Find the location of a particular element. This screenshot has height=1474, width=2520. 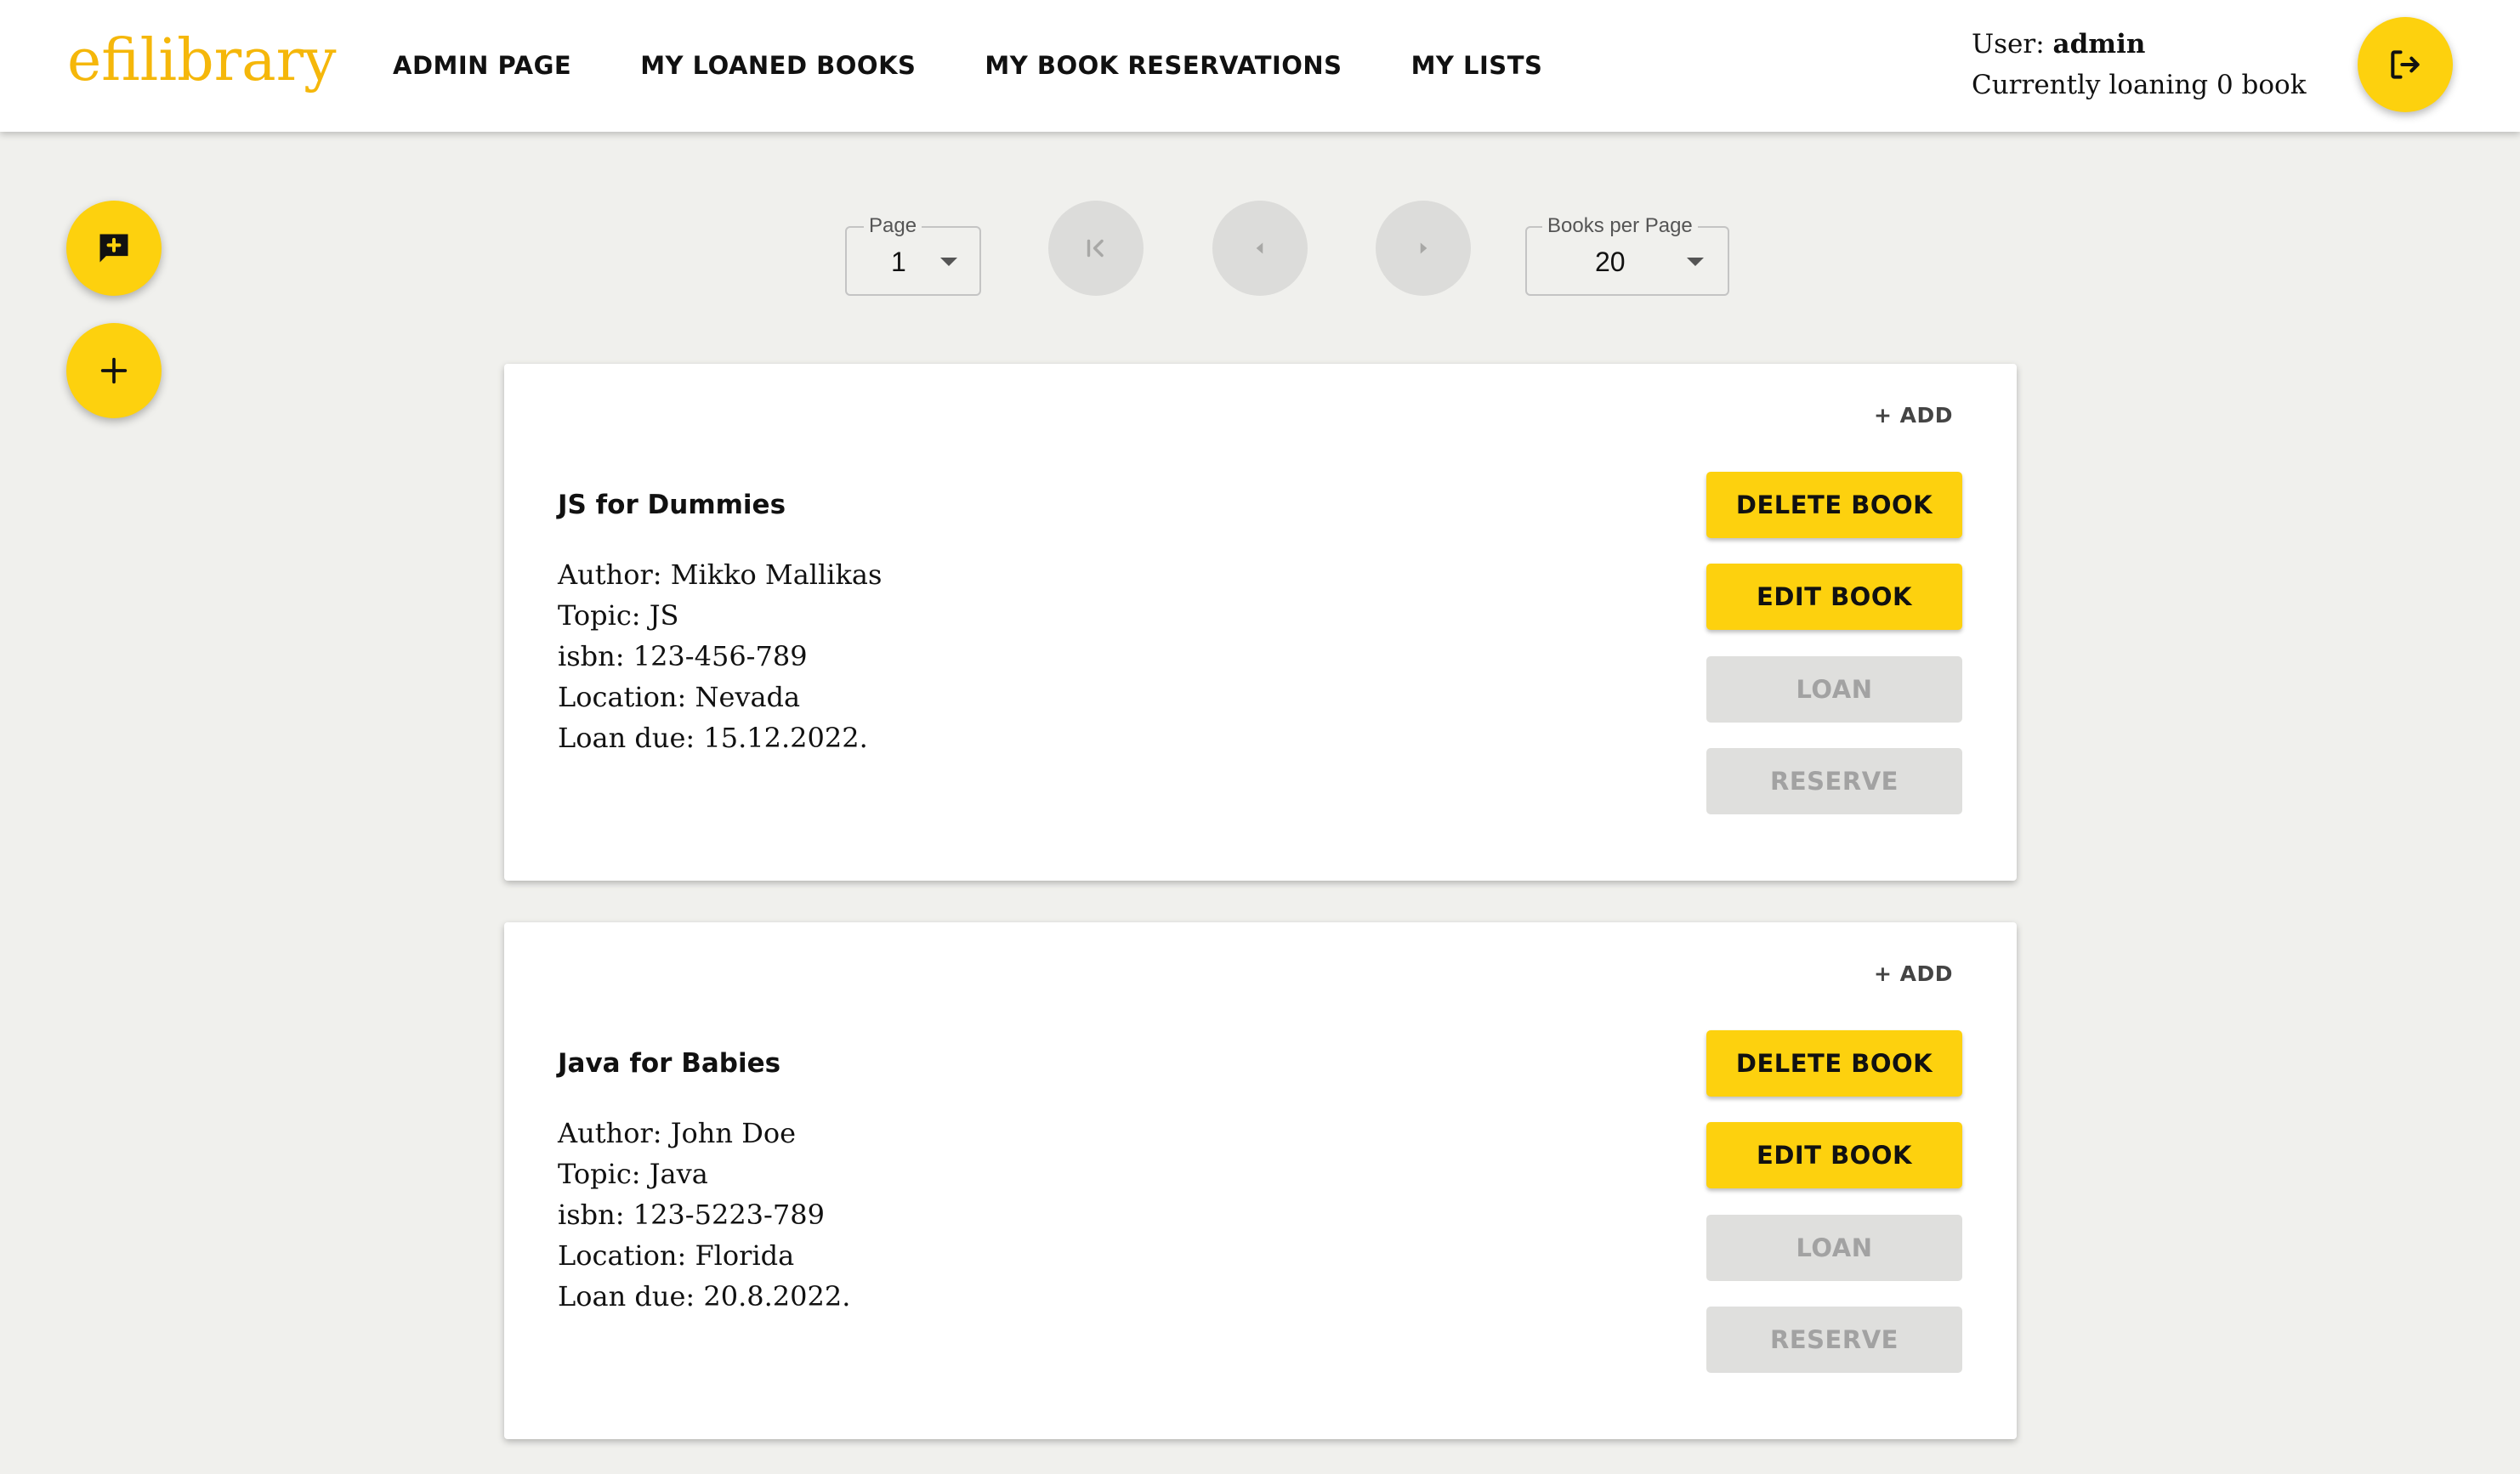

first-page-button is located at coordinates (1096, 249).